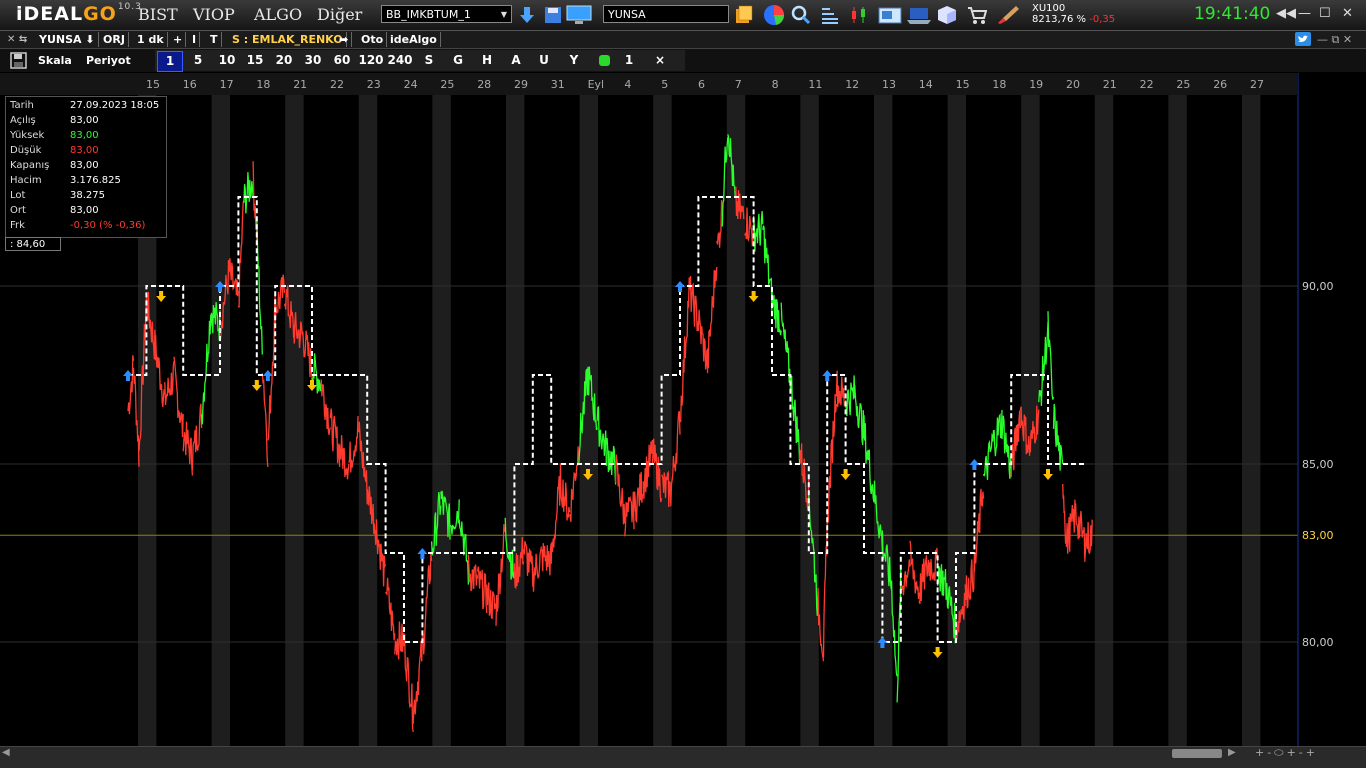  What do you see at coordinates (738, 84) in the screenshot?
I see `date-label: 7` at bounding box center [738, 84].